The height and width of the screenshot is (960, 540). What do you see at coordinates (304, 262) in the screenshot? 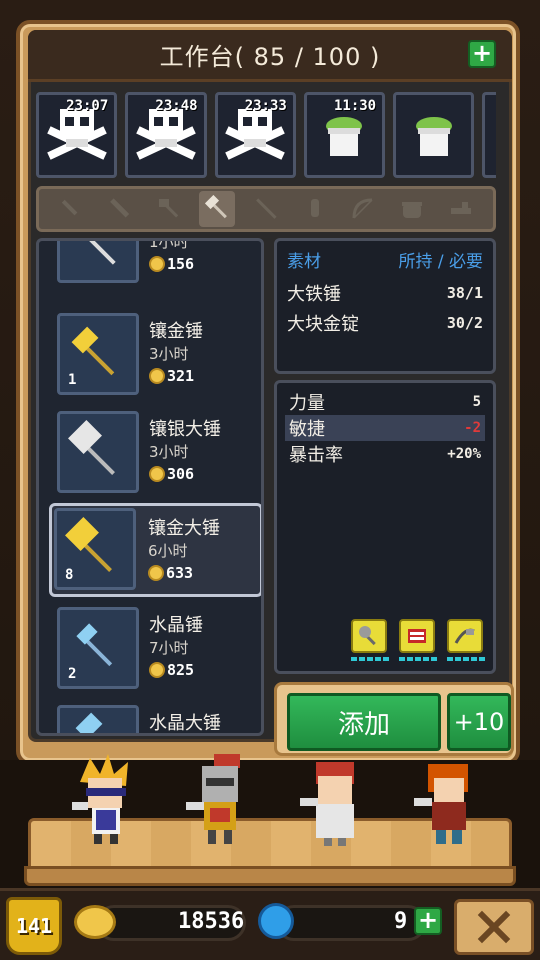
I see `materials-label: 素材` at bounding box center [304, 262].